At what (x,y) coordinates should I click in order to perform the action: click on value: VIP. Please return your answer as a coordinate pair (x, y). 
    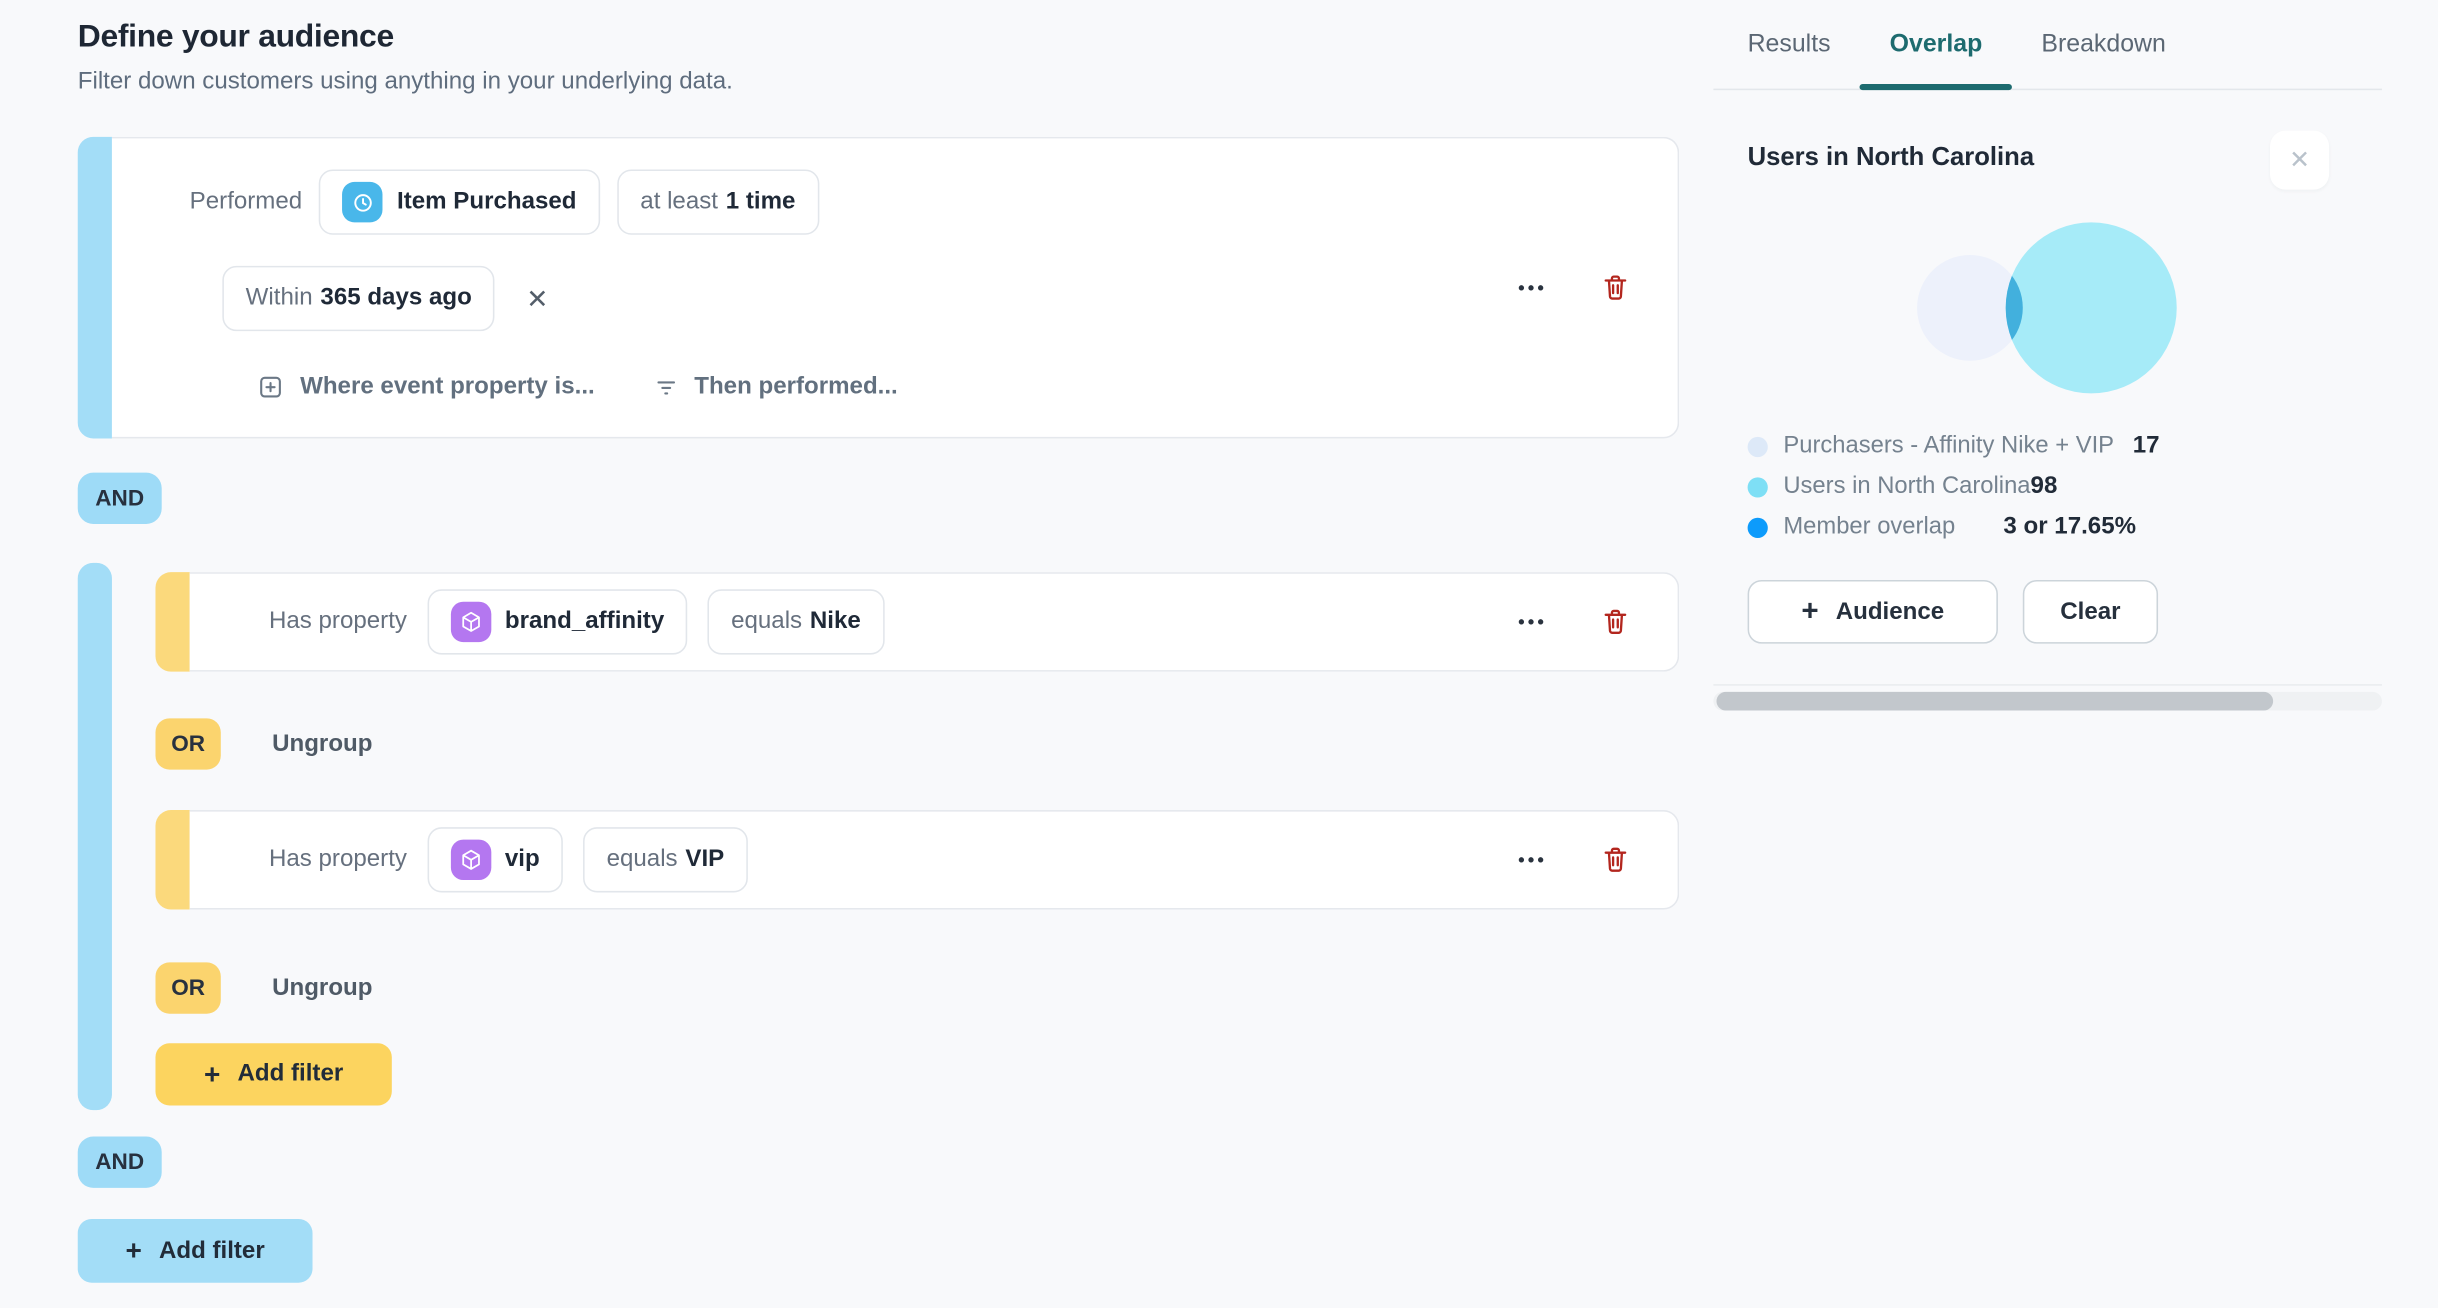
    Looking at the image, I should click on (705, 859).